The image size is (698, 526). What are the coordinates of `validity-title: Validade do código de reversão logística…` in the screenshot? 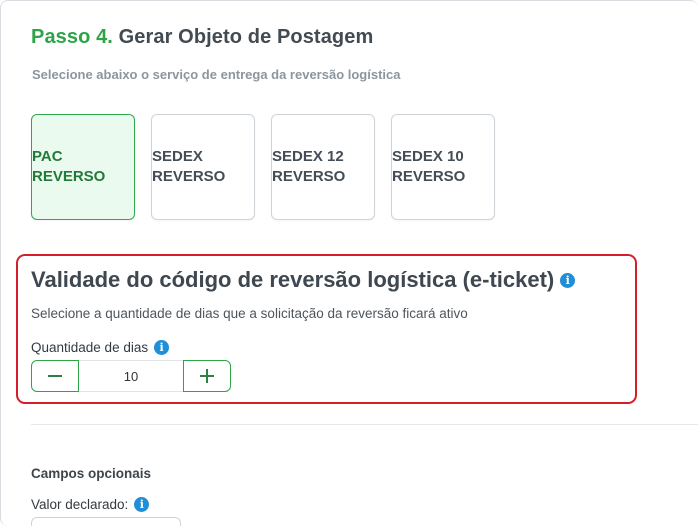 It's located at (303, 280).